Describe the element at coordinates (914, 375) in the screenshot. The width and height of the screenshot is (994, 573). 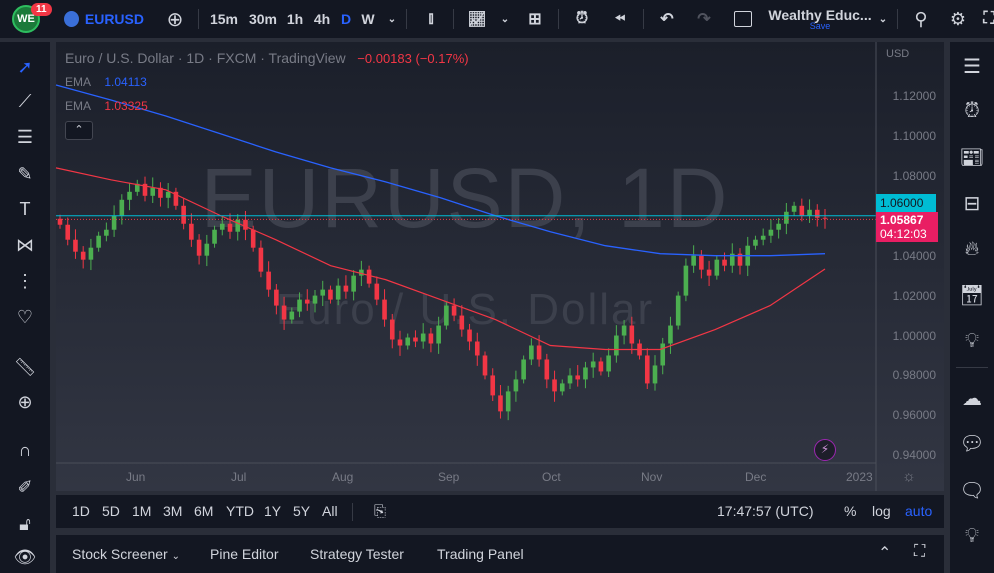
I see `y-tick: 0.98000` at that location.